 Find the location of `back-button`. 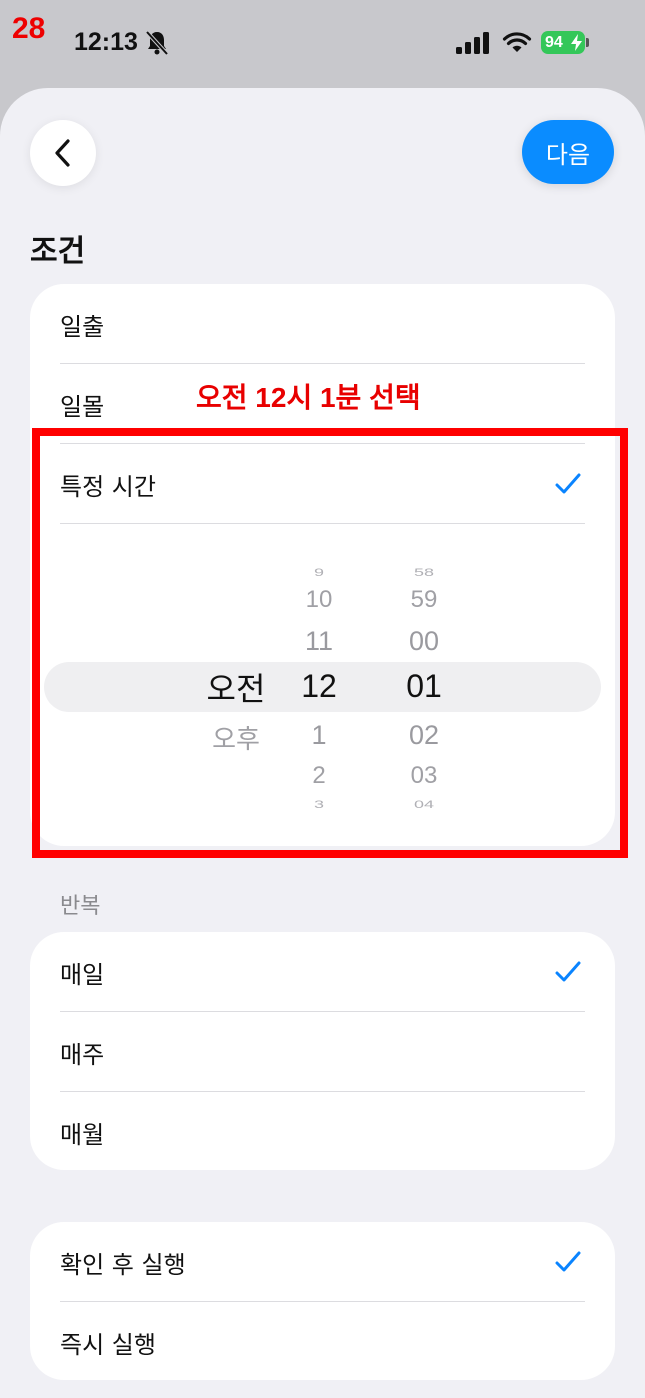

back-button is located at coordinates (63, 153).